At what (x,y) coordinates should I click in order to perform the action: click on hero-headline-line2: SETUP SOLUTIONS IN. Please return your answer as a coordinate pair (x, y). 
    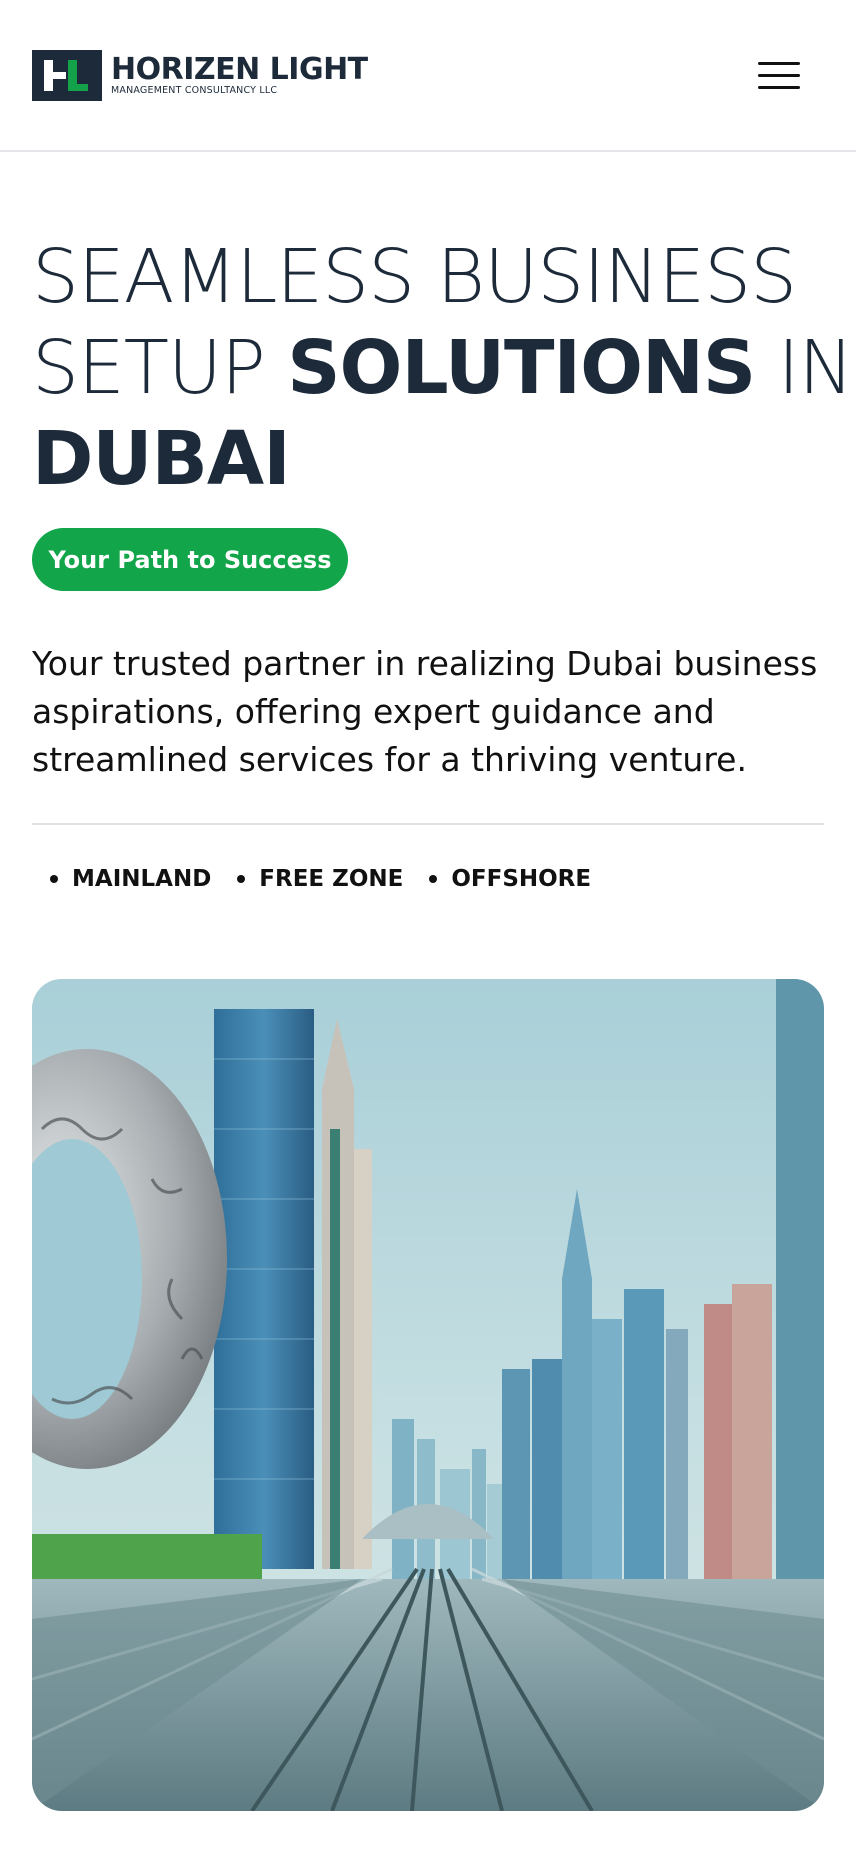
    Looking at the image, I should click on (443, 368).